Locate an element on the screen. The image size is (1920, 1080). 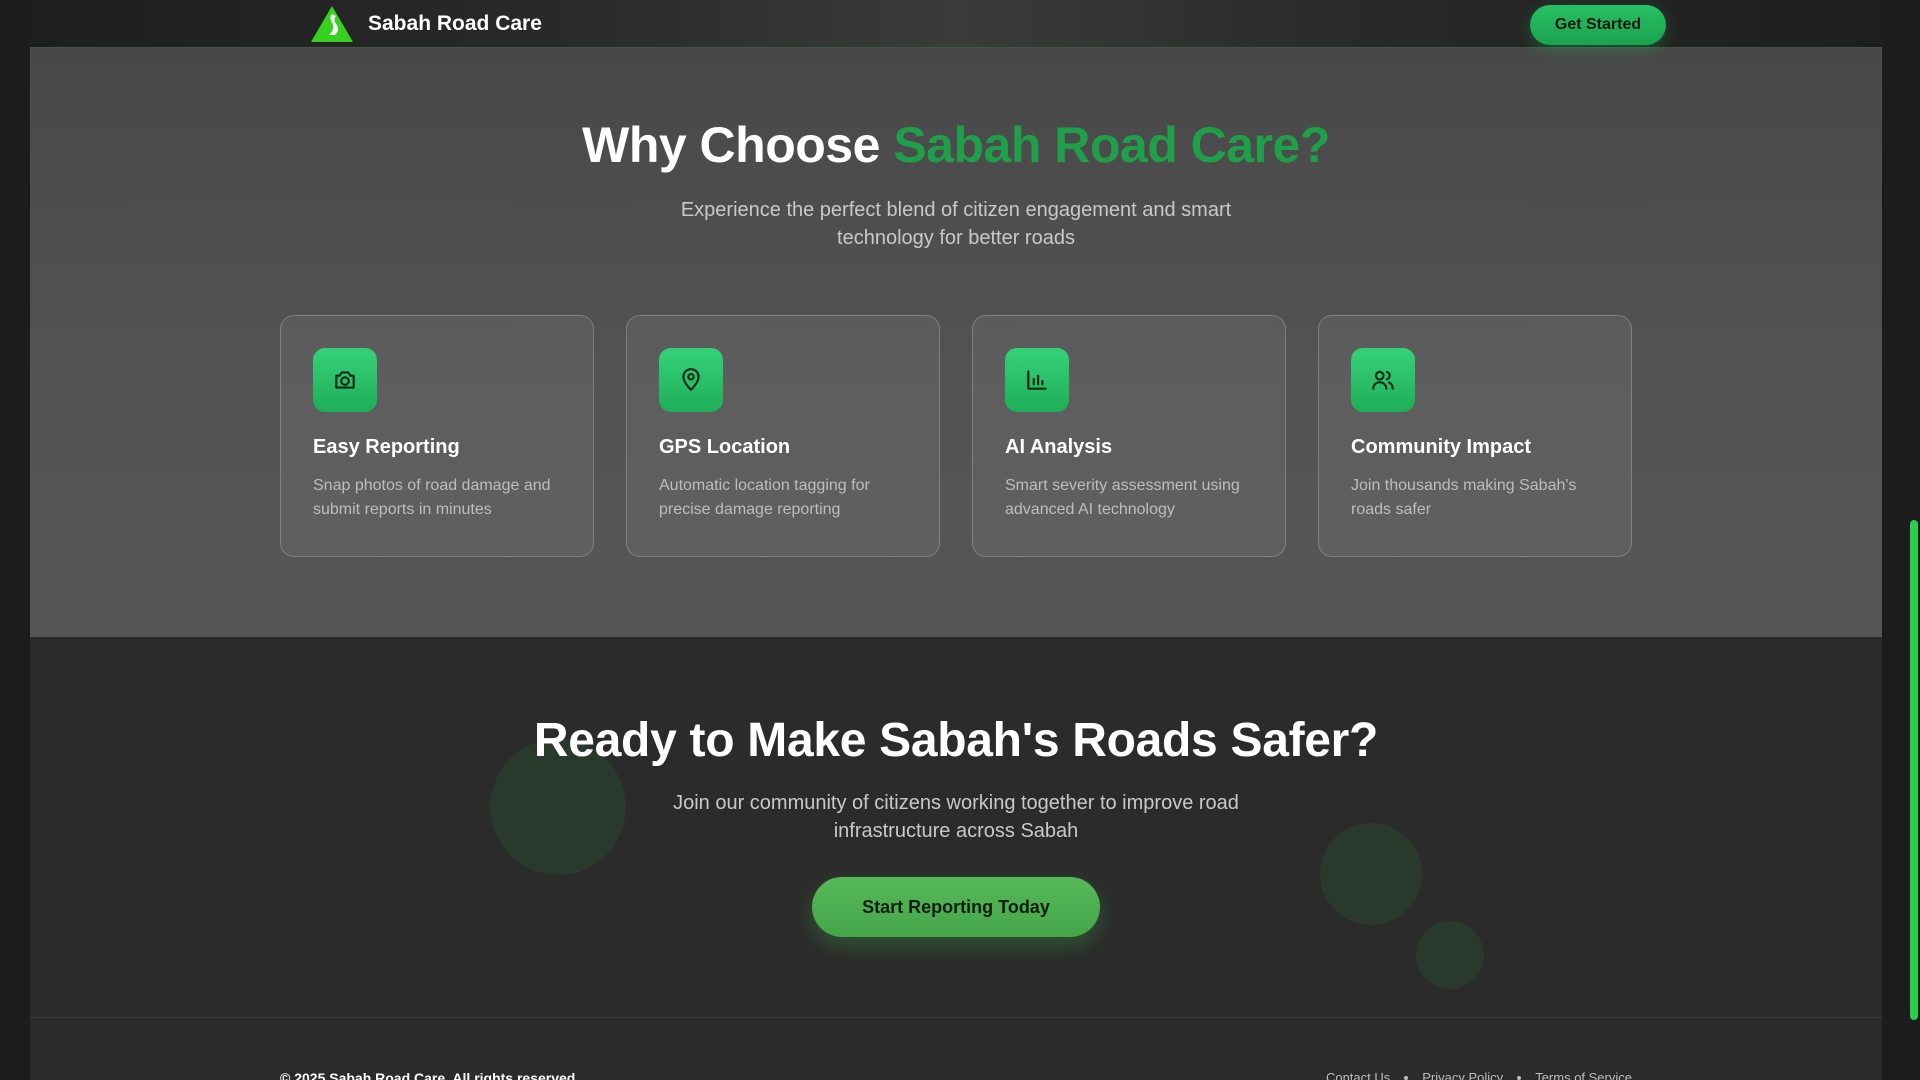
start-reporting-button: Start Reporting Today is located at coordinates (956, 907).